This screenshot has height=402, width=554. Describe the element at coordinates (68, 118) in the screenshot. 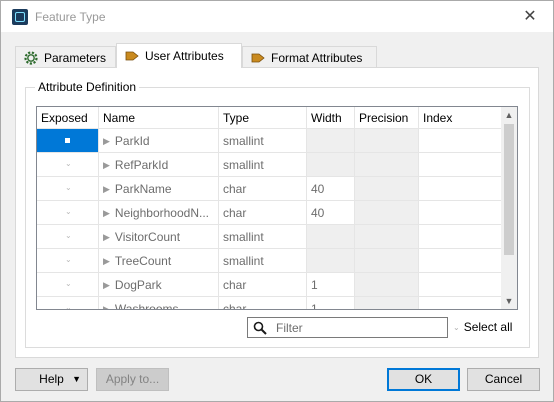

I see `column-header-exposed: Exposed` at that location.